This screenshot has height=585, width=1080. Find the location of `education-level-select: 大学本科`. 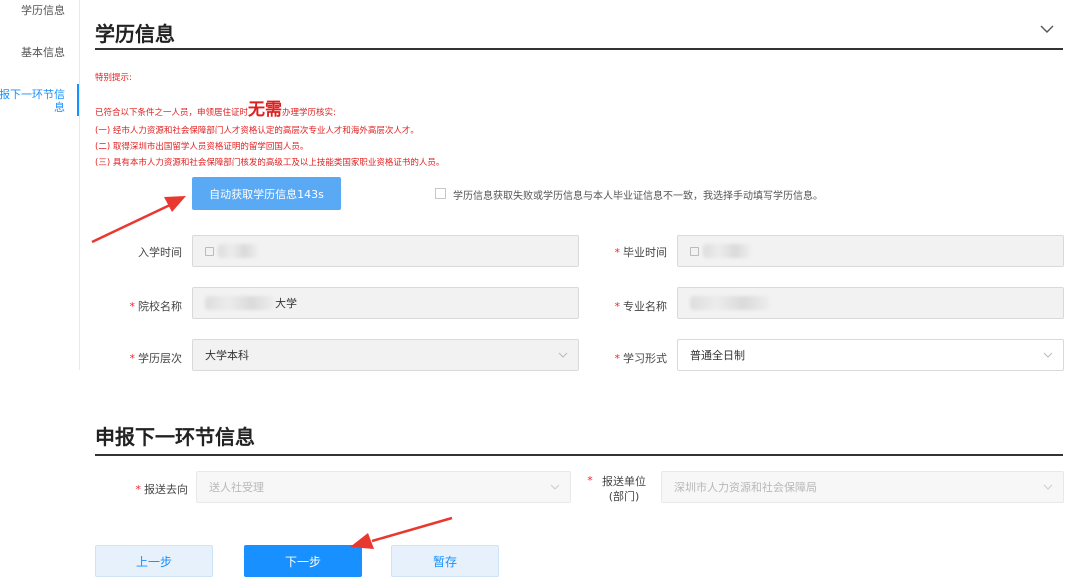

education-level-select: 大学本科 is located at coordinates (385, 355).